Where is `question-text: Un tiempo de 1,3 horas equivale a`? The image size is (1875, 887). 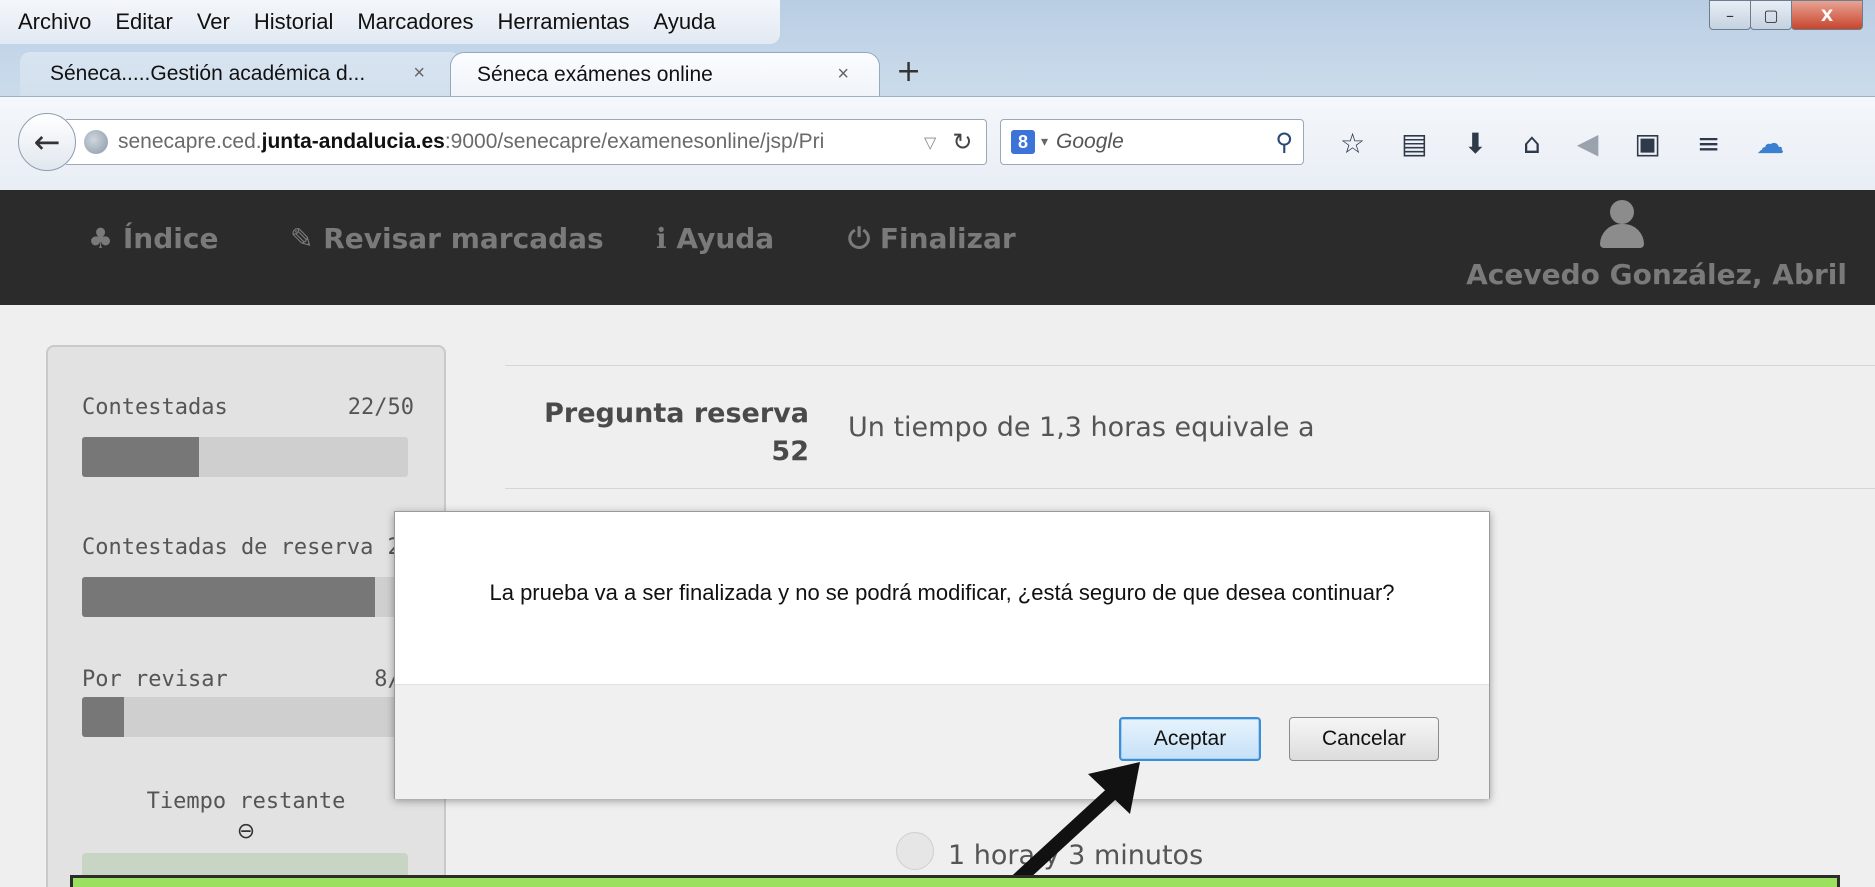 question-text: Un tiempo de 1,3 horas equivale a is located at coordinates (1081, 427).